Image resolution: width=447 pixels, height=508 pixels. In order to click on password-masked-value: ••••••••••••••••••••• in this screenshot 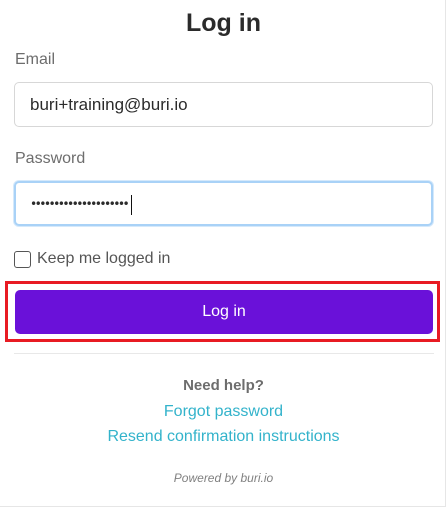, I will do `click(80, 204)`.